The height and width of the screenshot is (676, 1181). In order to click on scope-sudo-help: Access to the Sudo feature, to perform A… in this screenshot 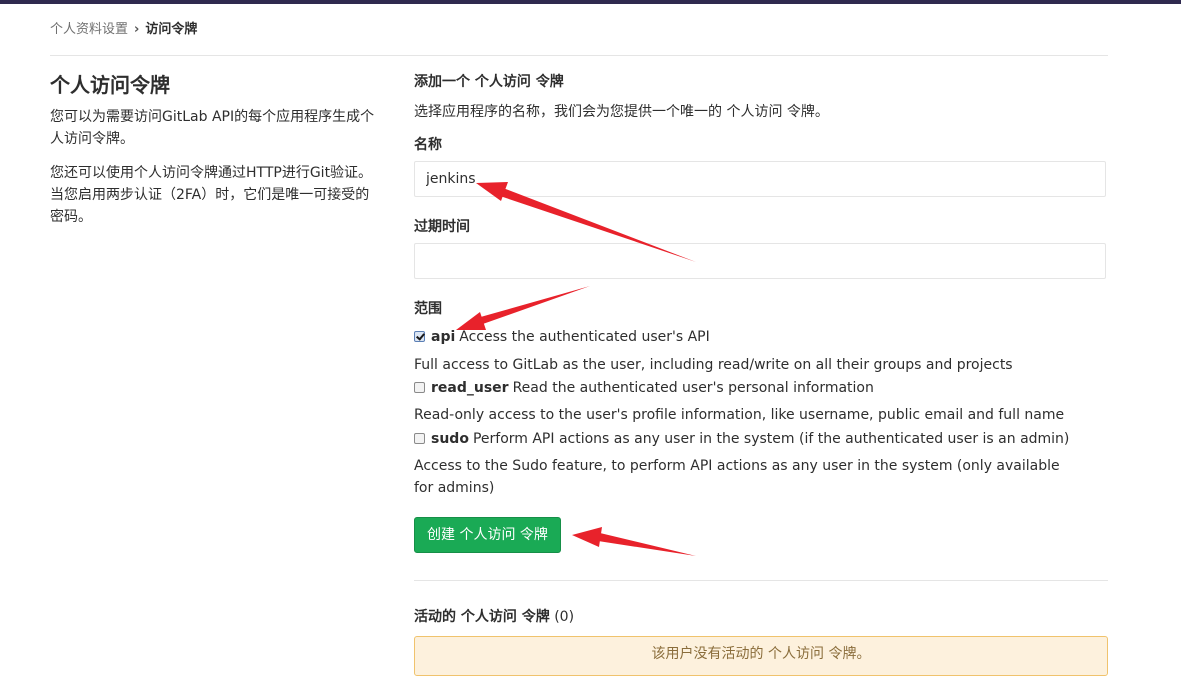, I will do `click(737, 477)`.